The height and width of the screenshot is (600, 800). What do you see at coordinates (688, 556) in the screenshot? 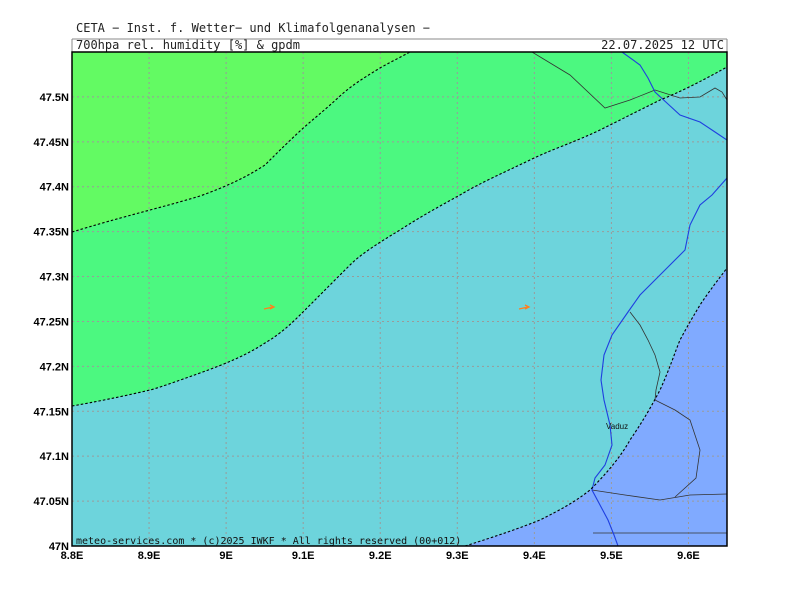
I see `lon-tick-label: 9.6E` at bounding box center [688, 556].